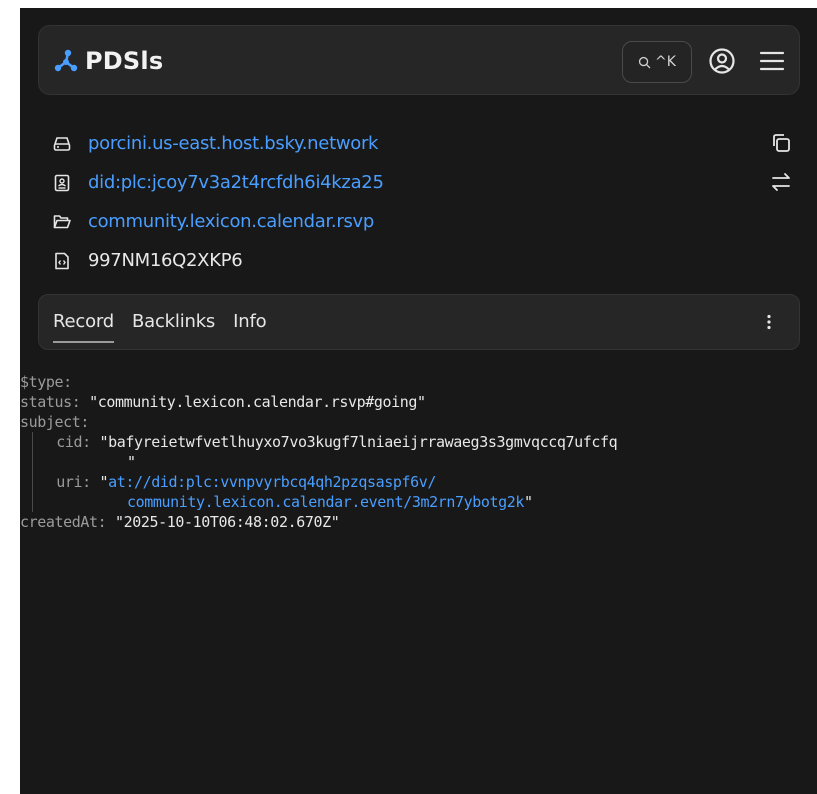 The image size is (817, 794). I want to click on app-title: PDSls, so click(124, 61).